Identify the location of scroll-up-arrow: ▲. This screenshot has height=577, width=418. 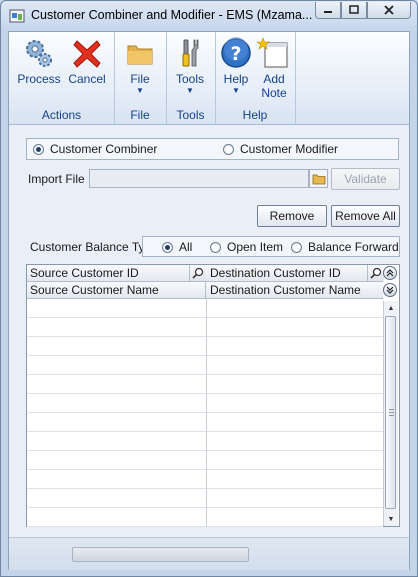
(391, 308).